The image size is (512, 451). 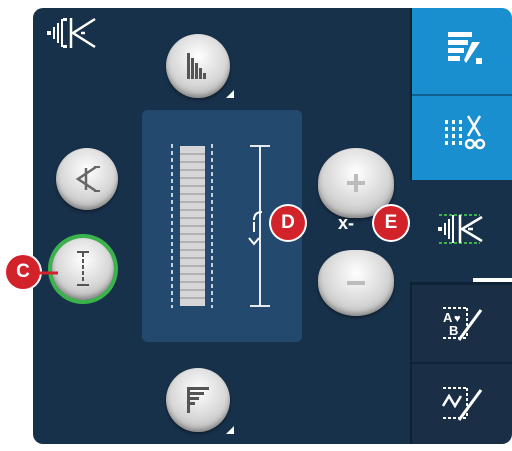 I want to click on stitch-settings-tab, so click(x=461, y=229).